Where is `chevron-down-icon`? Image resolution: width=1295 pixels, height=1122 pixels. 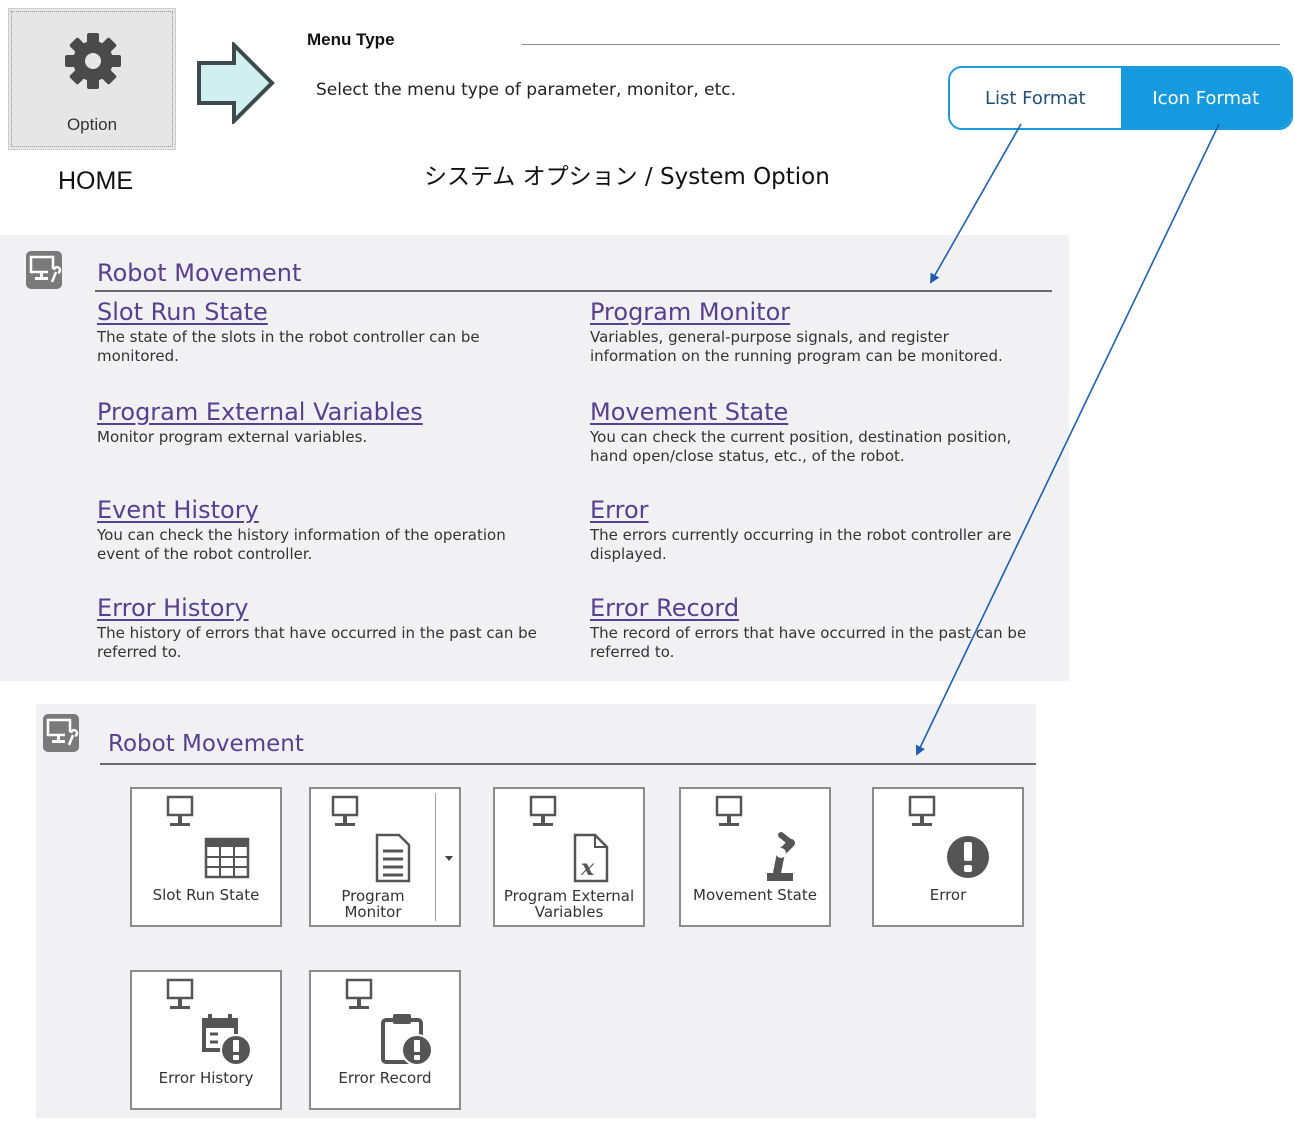 chevron-down-icon is located at coordinates (449, 858).